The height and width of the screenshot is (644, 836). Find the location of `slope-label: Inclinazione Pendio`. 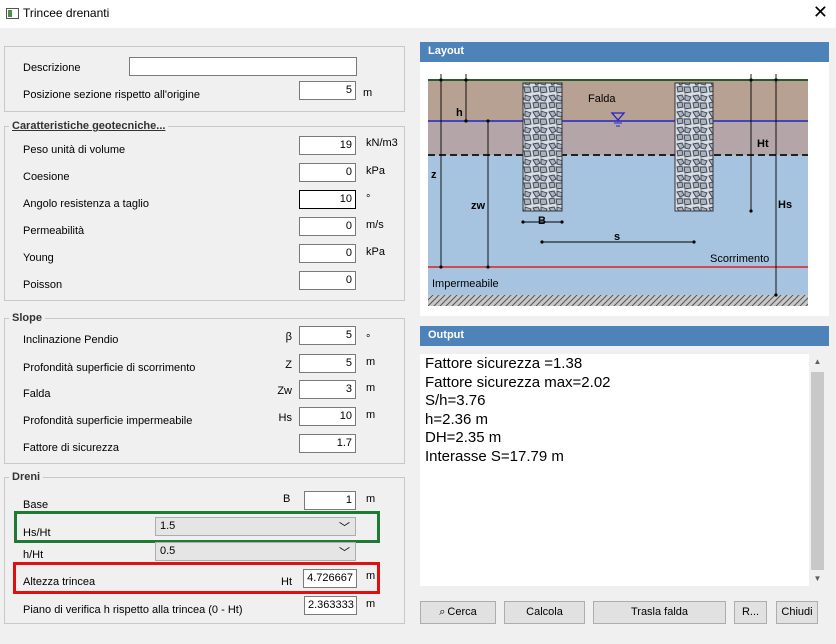

slope-label: Inclinazione Pendio is located at coordinates (71, 340).